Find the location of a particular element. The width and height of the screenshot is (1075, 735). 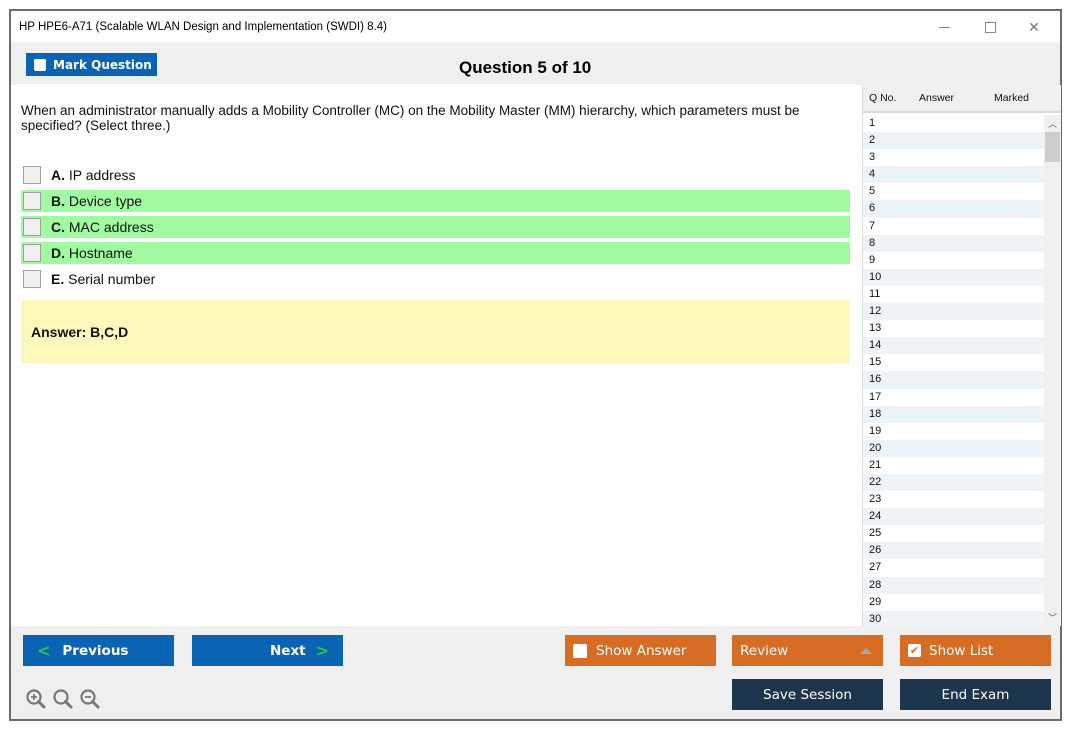

question-list-row: 13 is located at coordinates (953, 328).